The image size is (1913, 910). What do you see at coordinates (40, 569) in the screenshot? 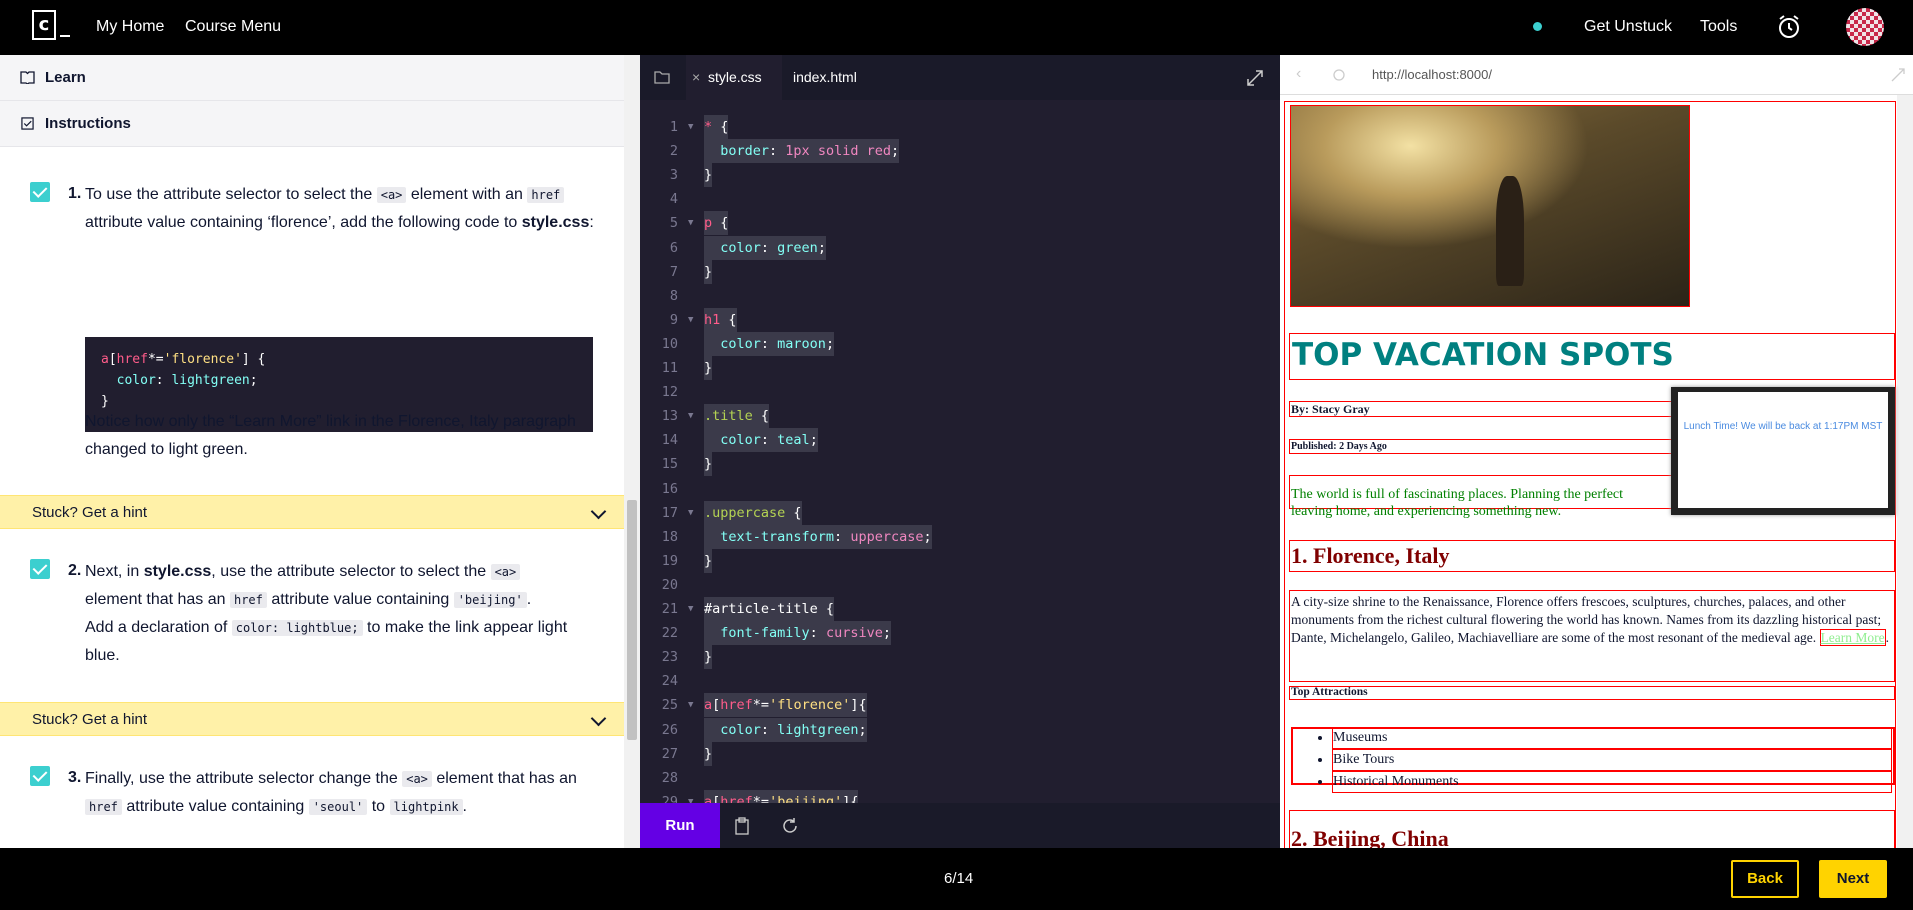
I see `step-2-check-icon` at bounding box center [40, 569].